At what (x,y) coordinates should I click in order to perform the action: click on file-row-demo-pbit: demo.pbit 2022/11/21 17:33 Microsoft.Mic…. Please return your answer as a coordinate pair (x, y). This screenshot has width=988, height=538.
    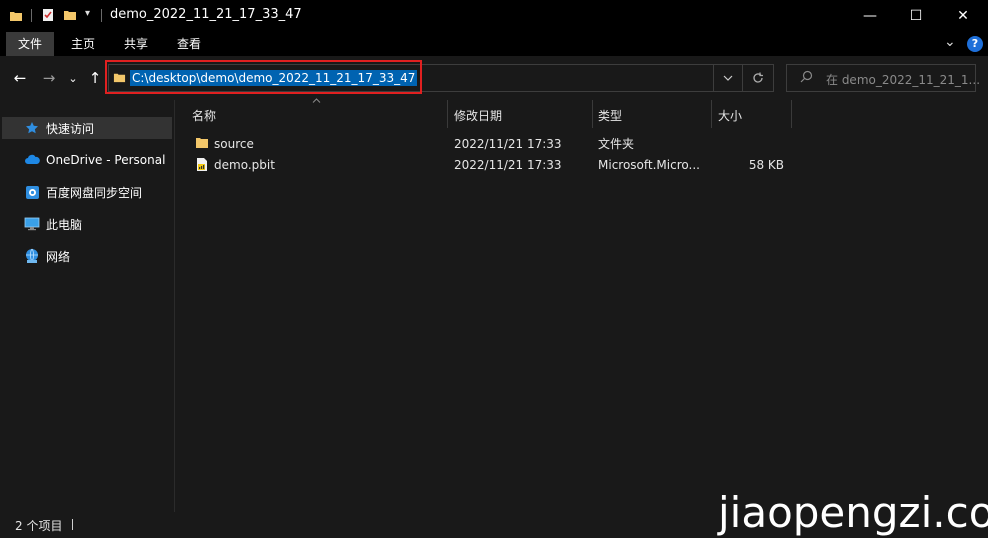
    Looking at the image, I should click on (490, 165).